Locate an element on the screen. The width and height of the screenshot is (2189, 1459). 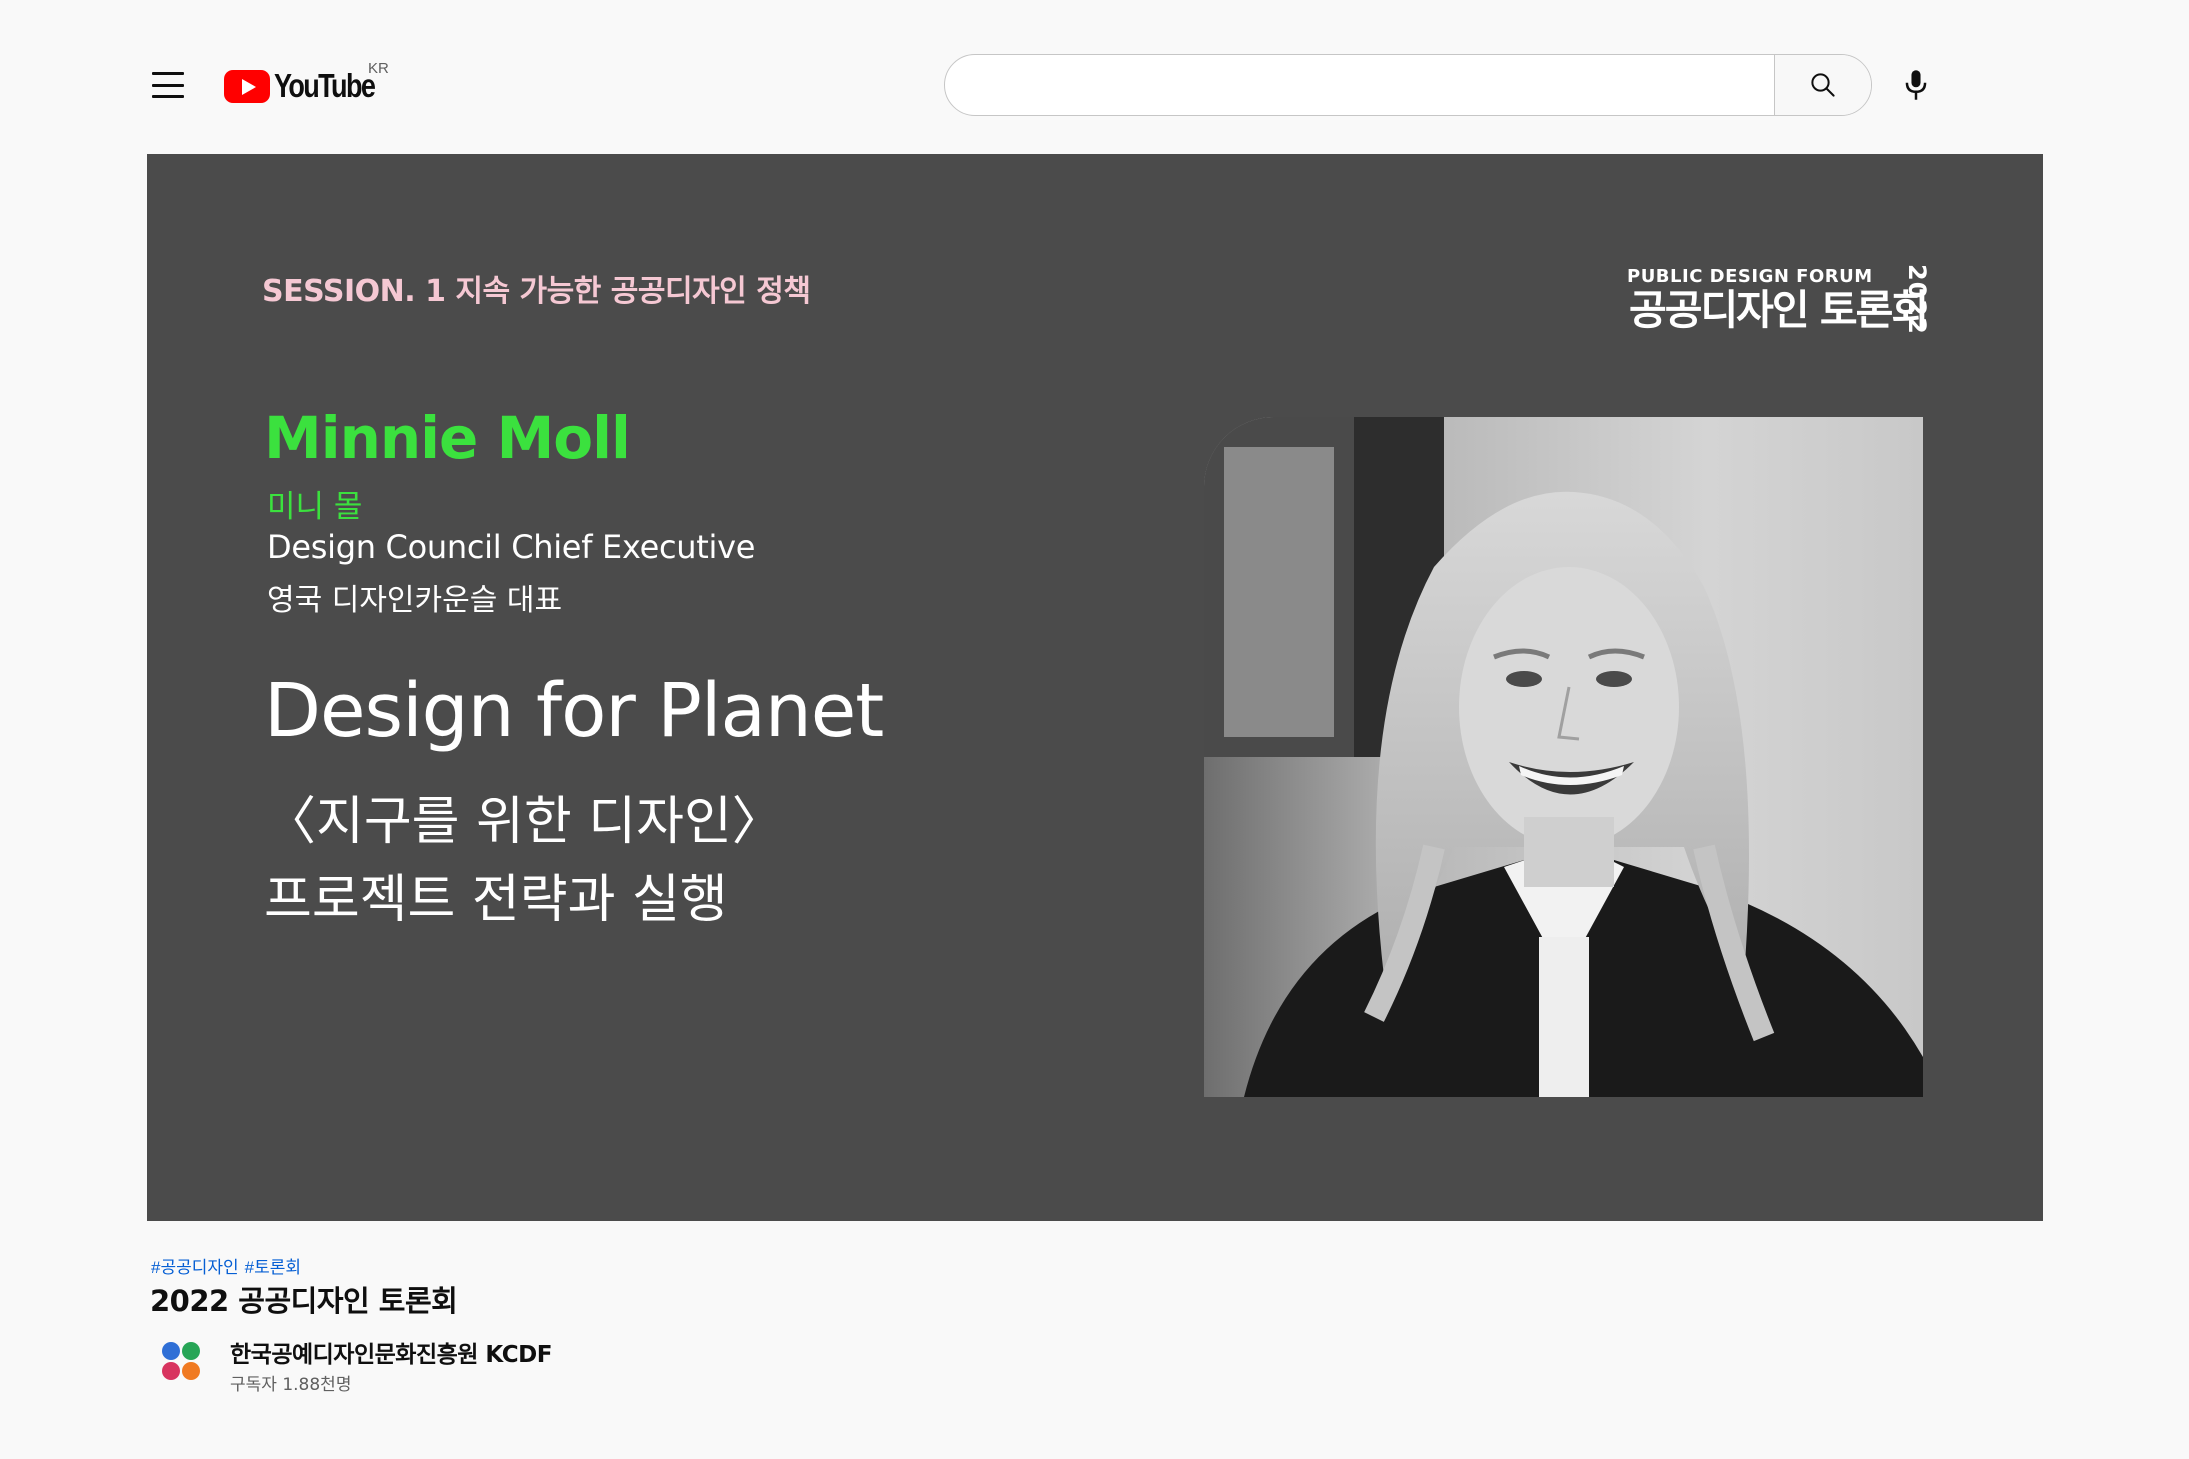
channel-name: 한국공예디자인문화진흥원 KCDF is located at coordinates (391, 1352).